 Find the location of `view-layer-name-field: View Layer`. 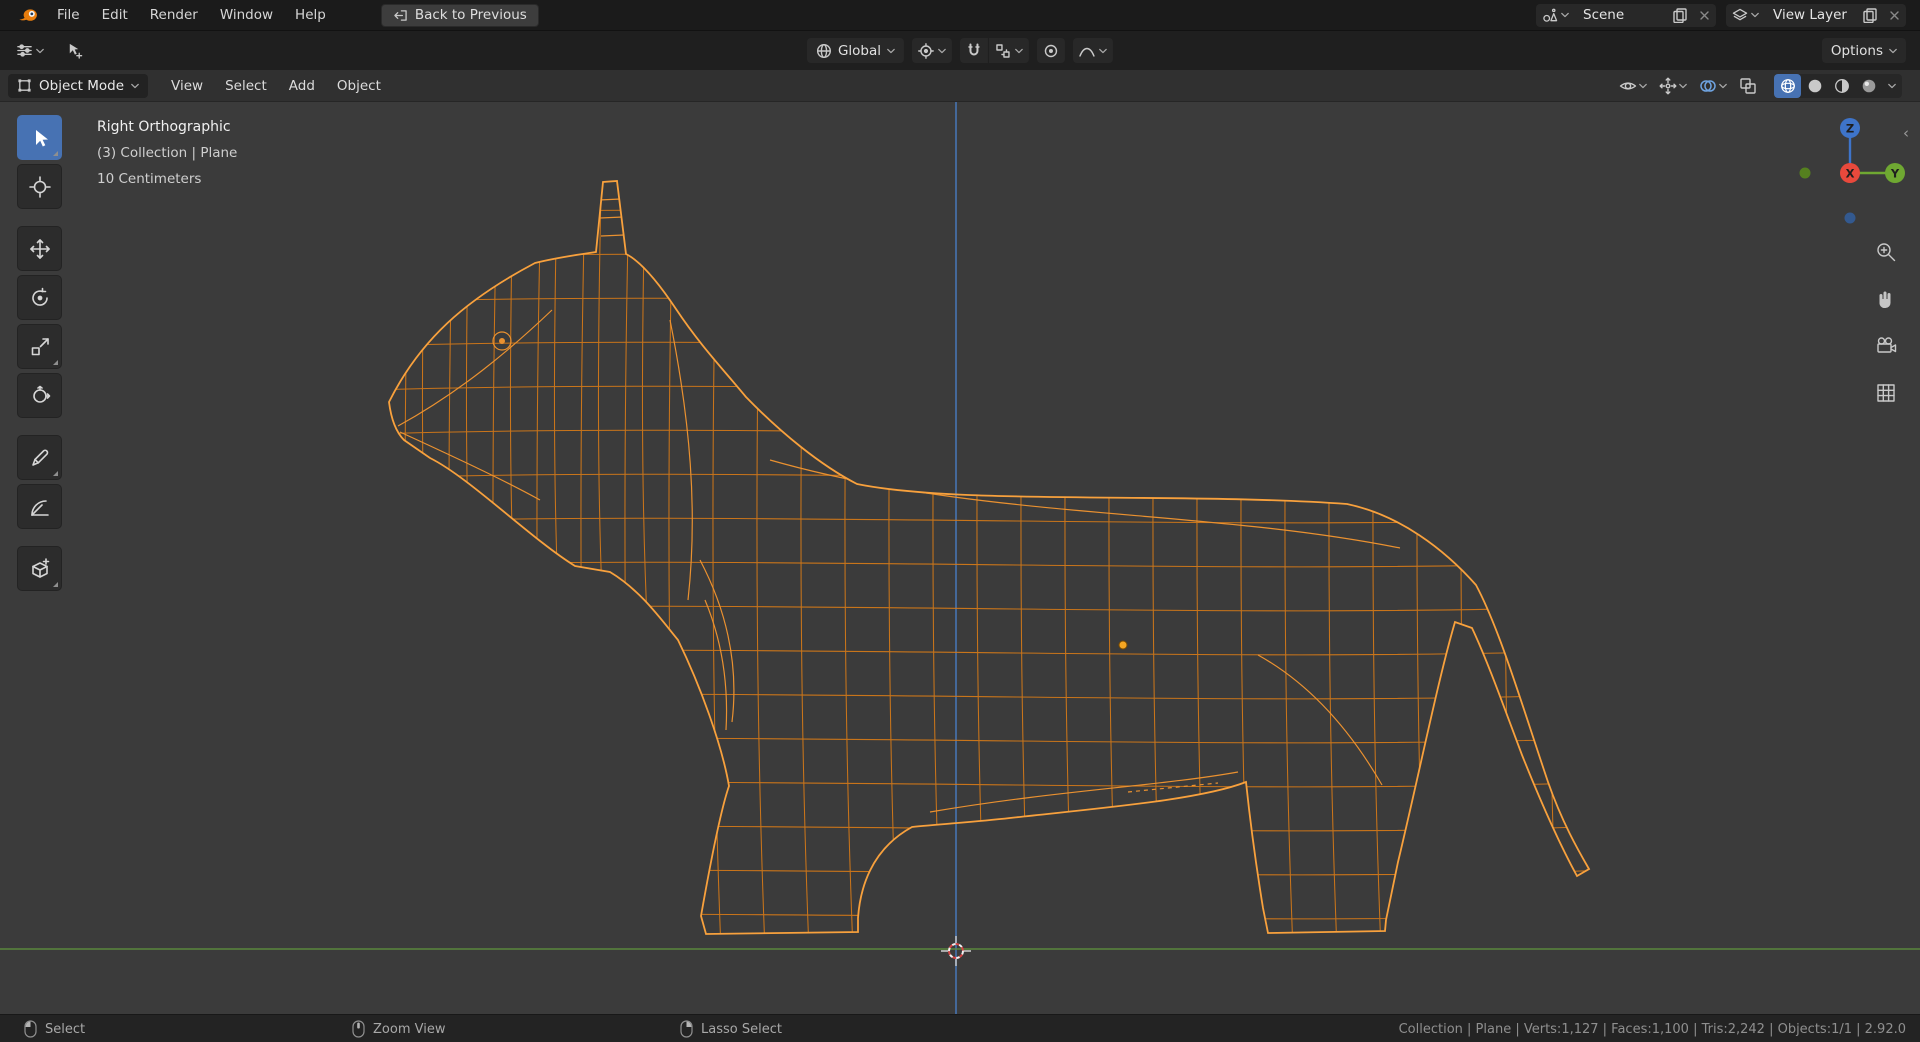

view-layer-name-field: View Layer is located at coordinates (1811, 15).